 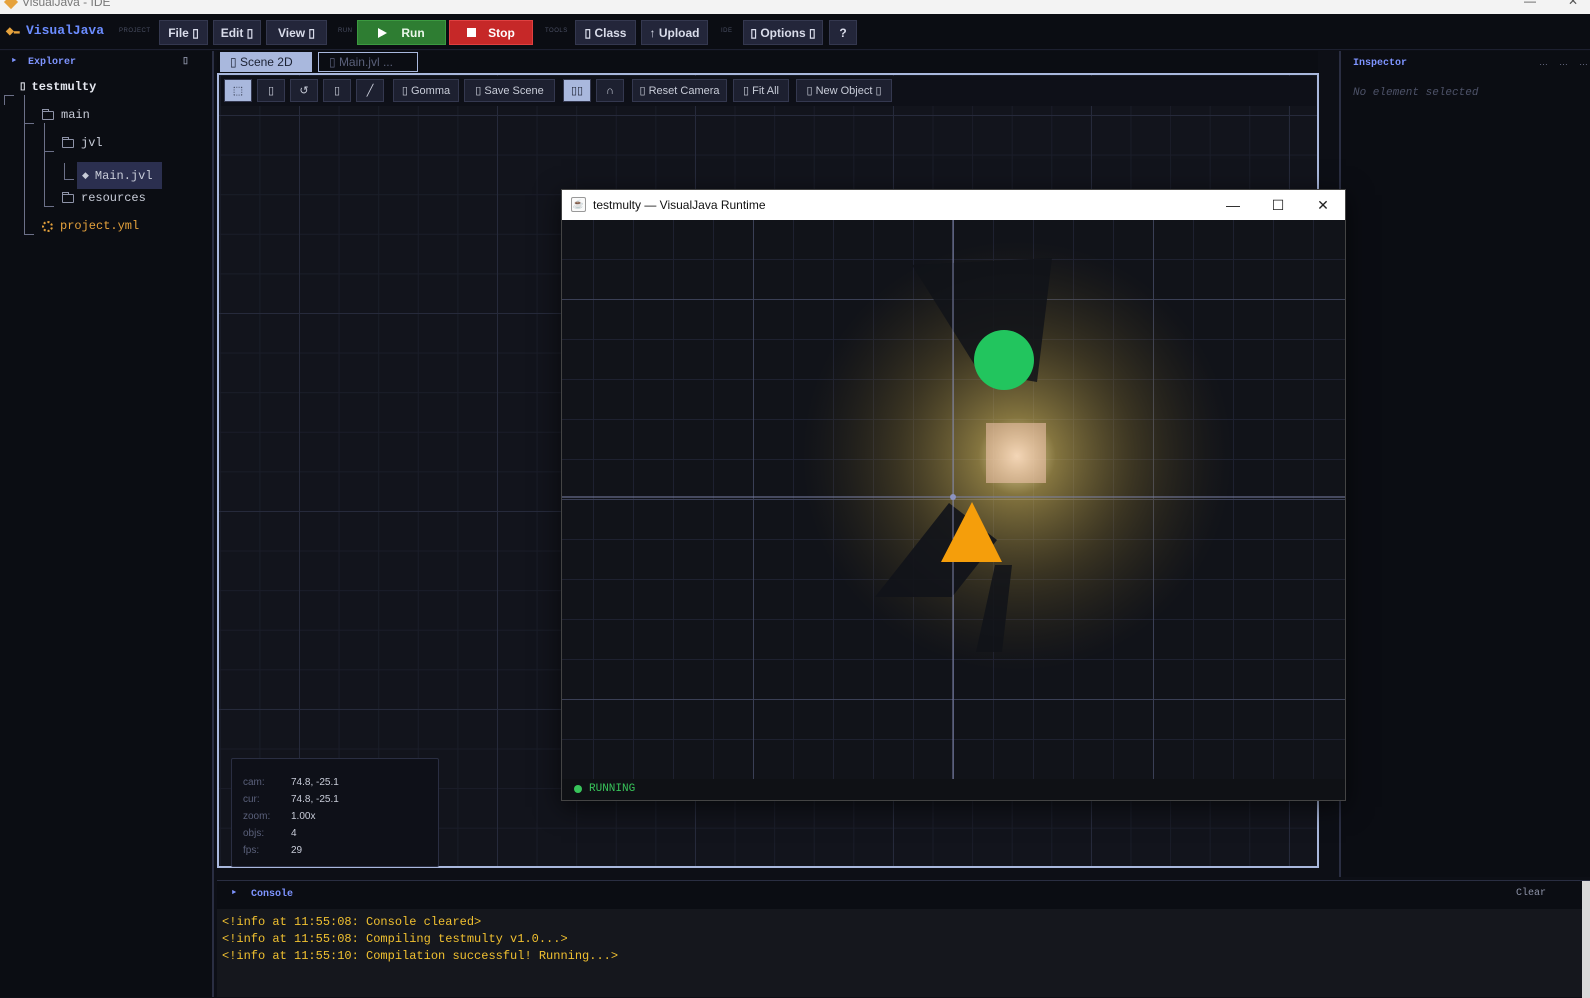 What do you see at coordinates (304, 90) in the screenshot?
I see `rotate-tool-icon: ↺` at bounding box center [304, 90].